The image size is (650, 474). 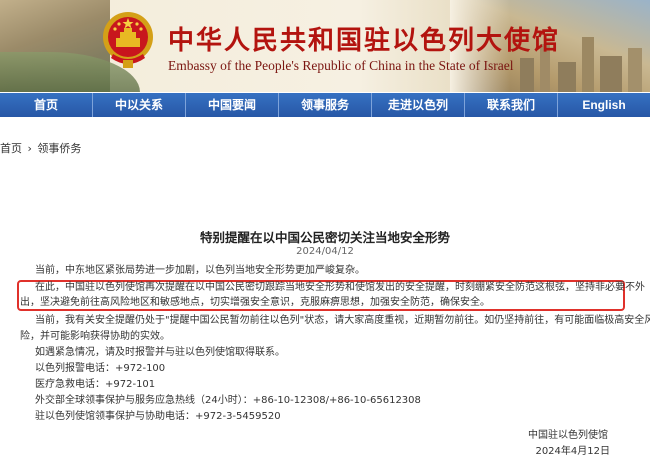 I want to click on contact-line-embassy: 驻以色列使馆领事保护与协助电话：+972-3-5459520, so click(x=158, y=416).